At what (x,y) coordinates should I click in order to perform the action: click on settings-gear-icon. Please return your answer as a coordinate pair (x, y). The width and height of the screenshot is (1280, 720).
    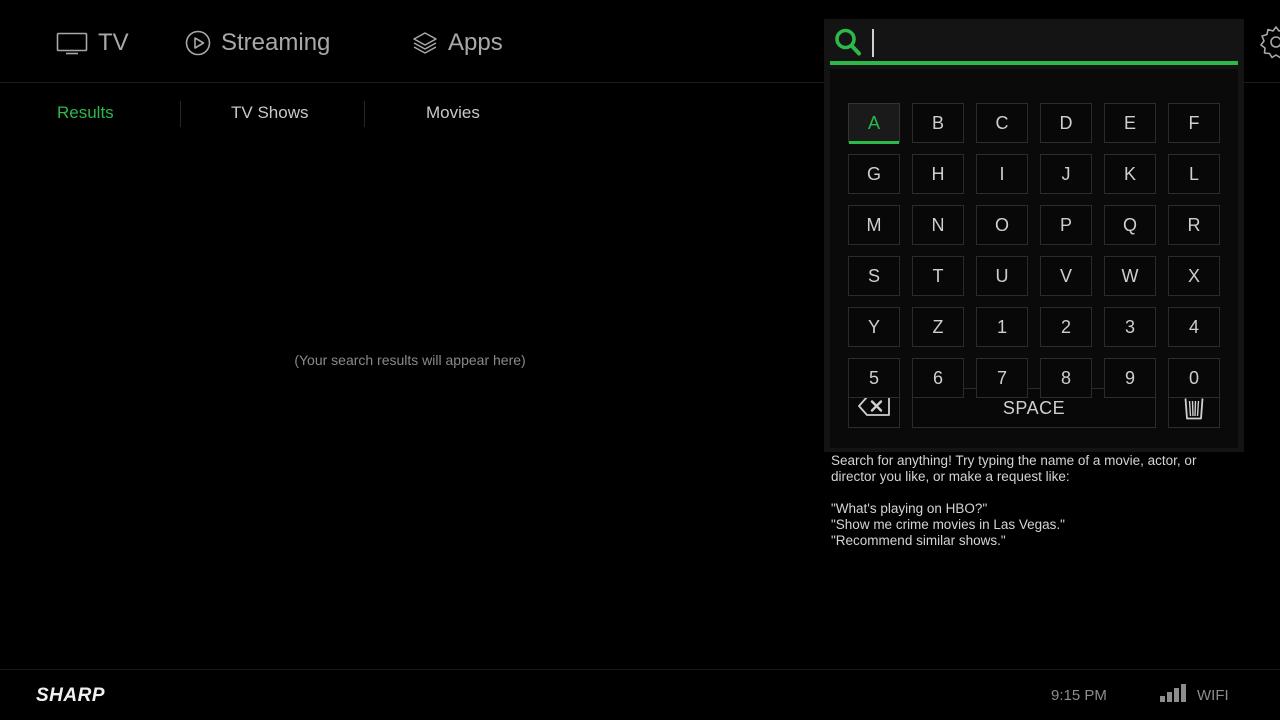
    Looking at the image, I should click on (1269, 42).